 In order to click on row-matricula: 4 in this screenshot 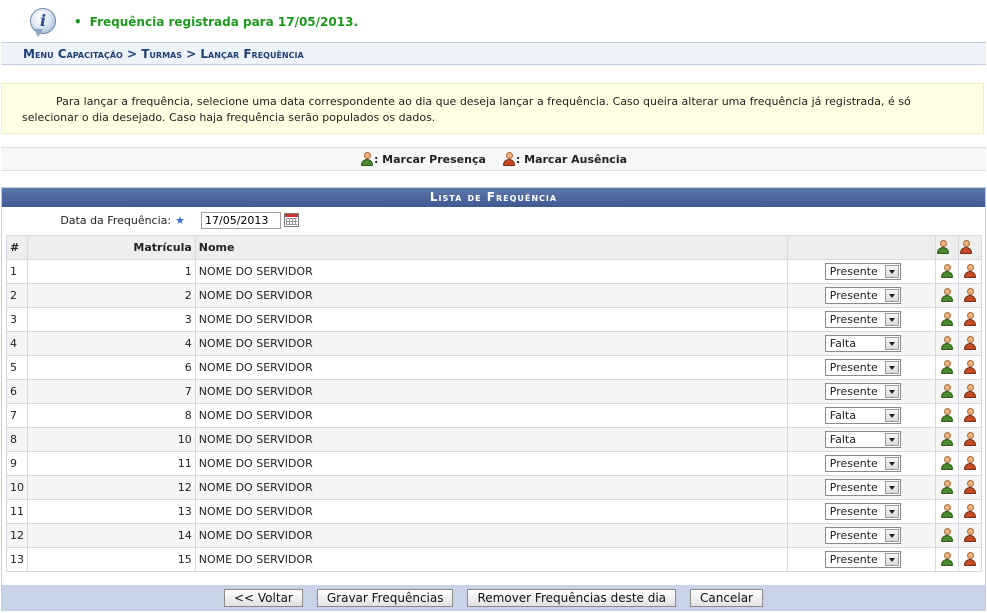, I will do `click(111, 343)`.